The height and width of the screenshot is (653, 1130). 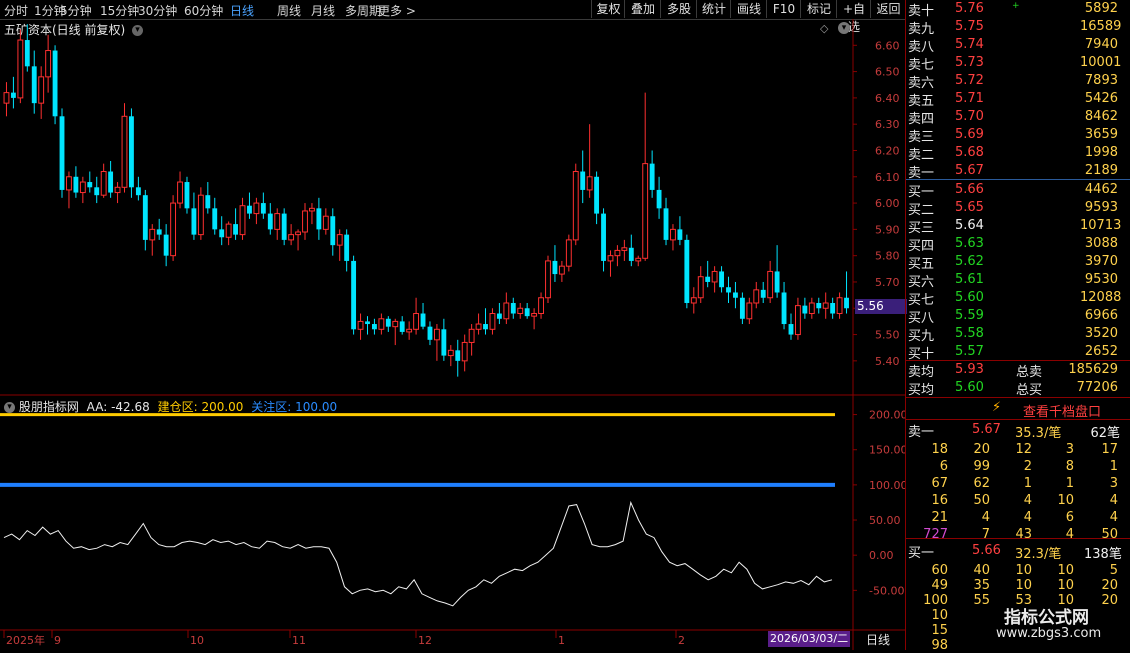 I want to click on bid-level-label: 买一, so click(x=921, y=192).